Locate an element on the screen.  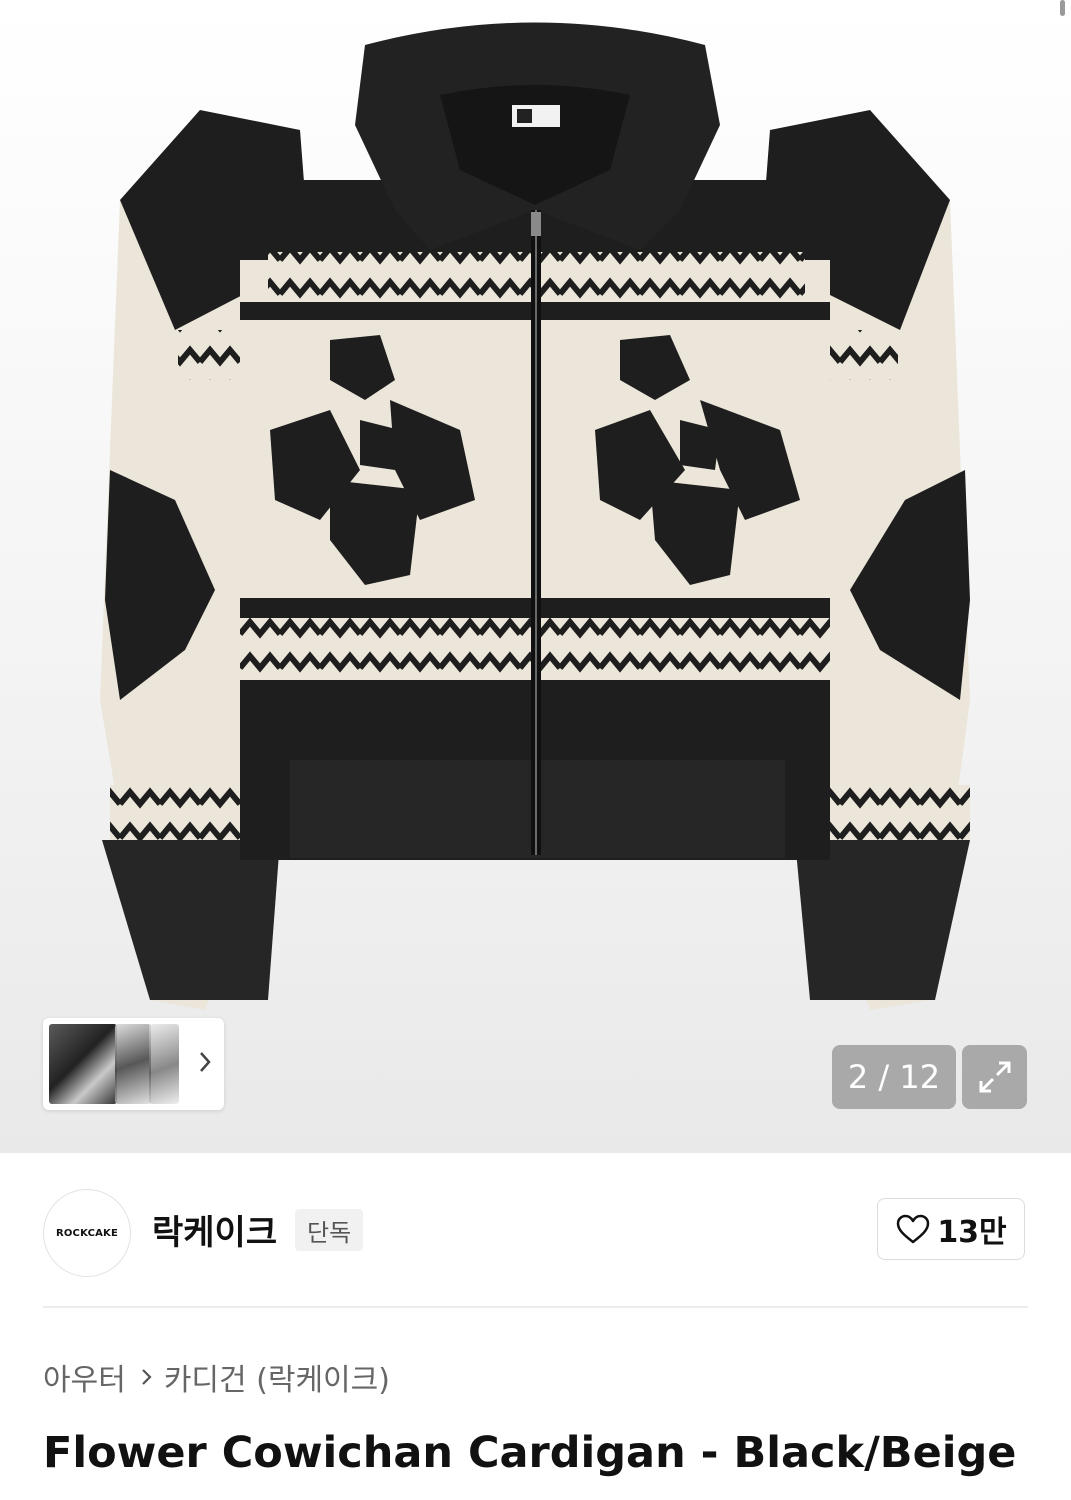
image-page-counter: 2 / 12 is located at coordinates (894, 1077).